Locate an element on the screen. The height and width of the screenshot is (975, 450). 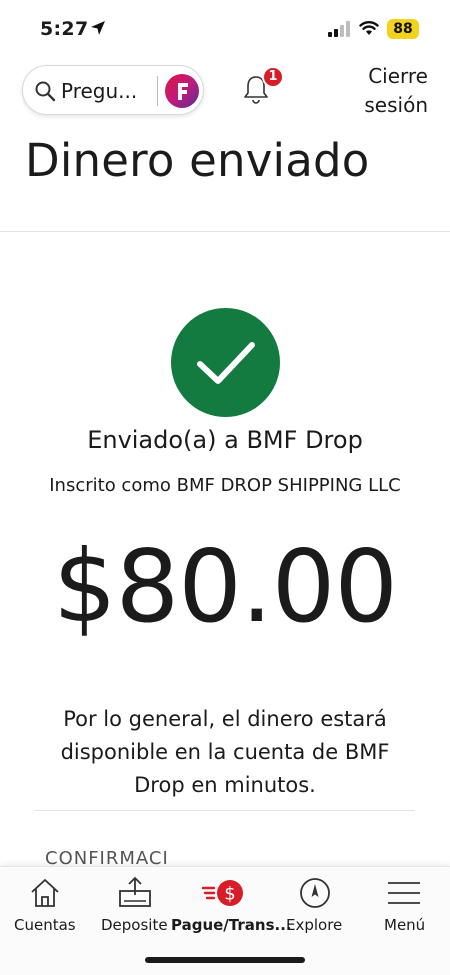
nav-label-cuentas: Cuentas is located at coordinates (45, 925).